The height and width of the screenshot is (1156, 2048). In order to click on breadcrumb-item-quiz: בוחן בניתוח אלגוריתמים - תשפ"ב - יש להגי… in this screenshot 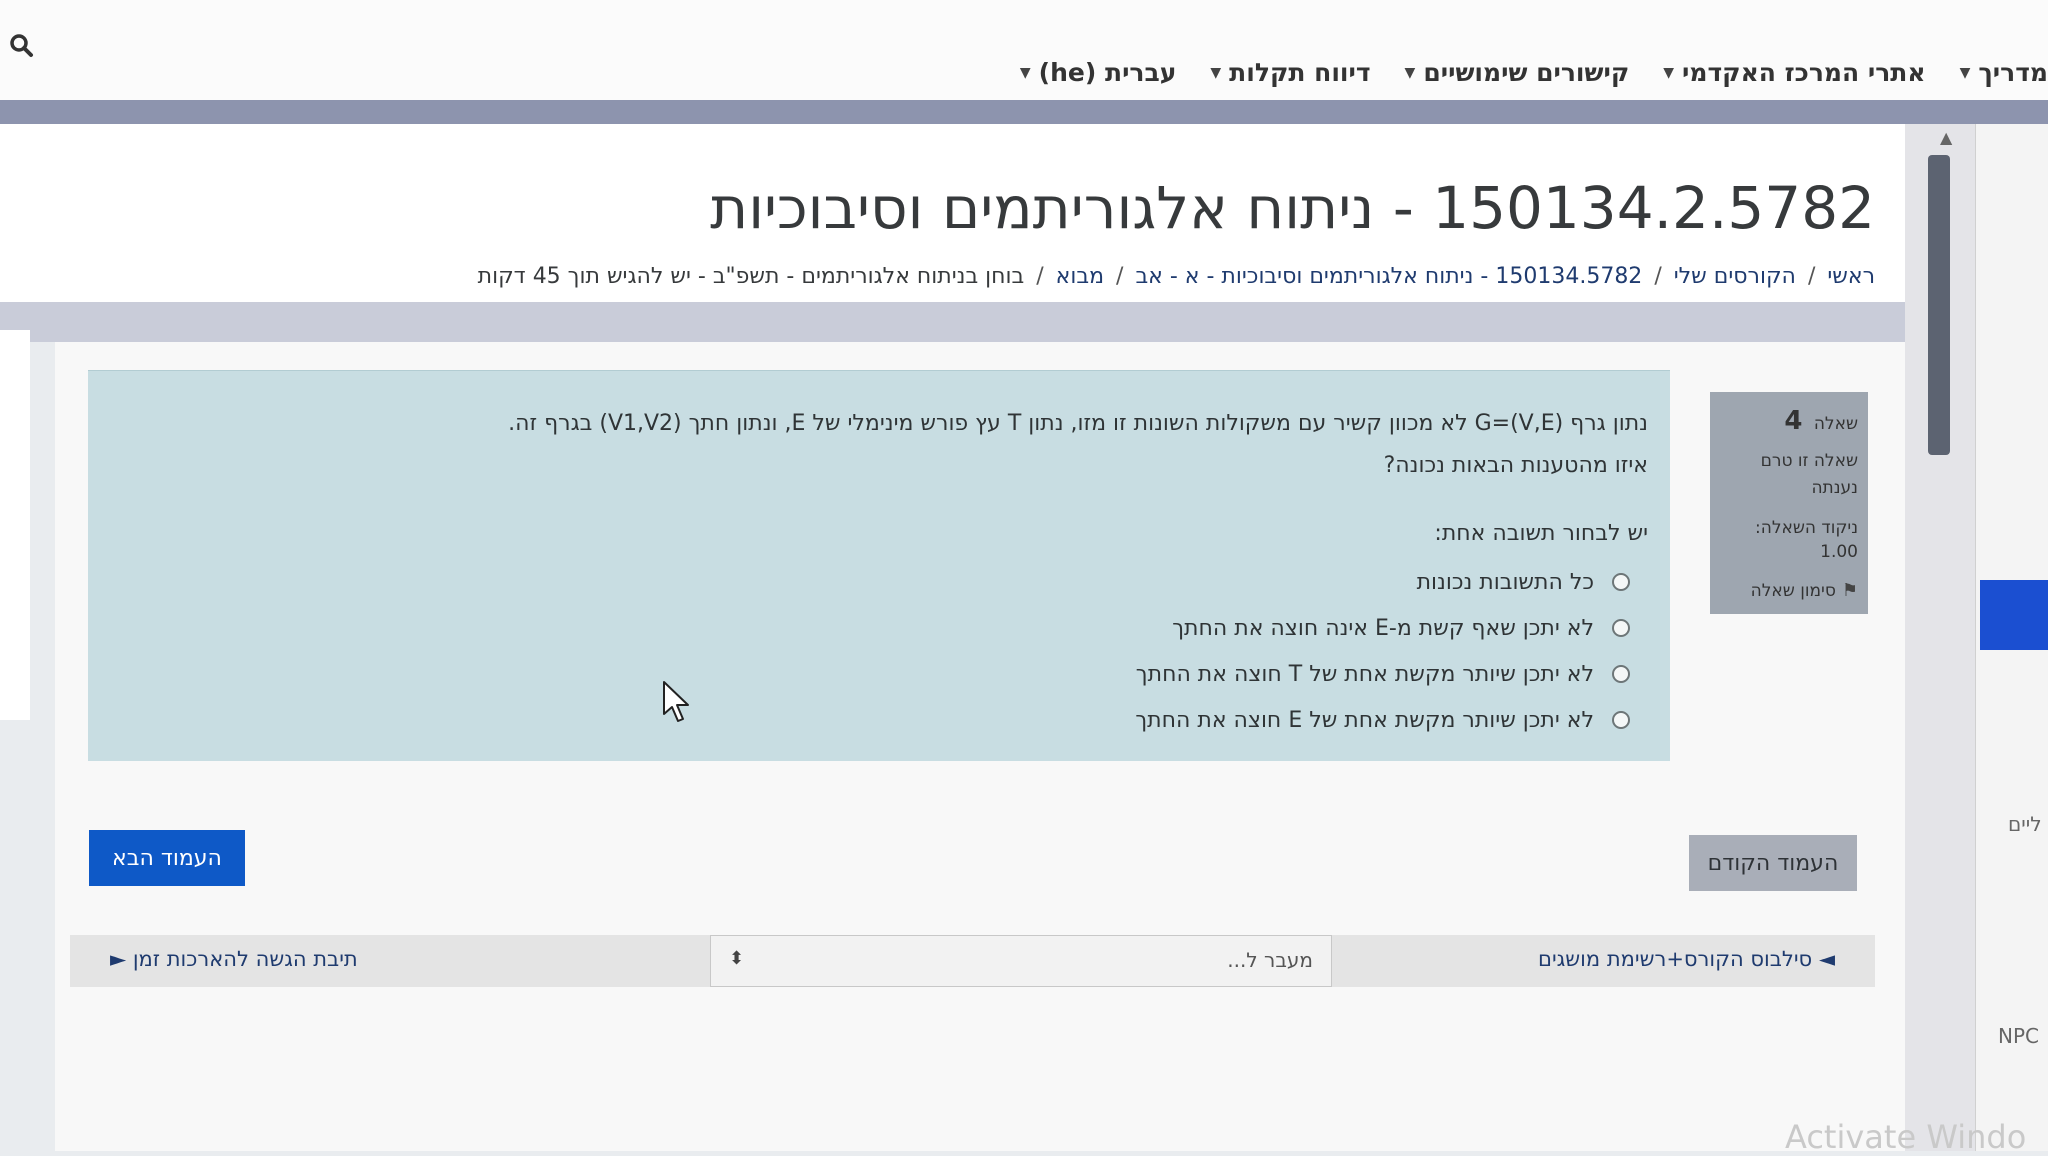, I will do `click(751, 276)`.